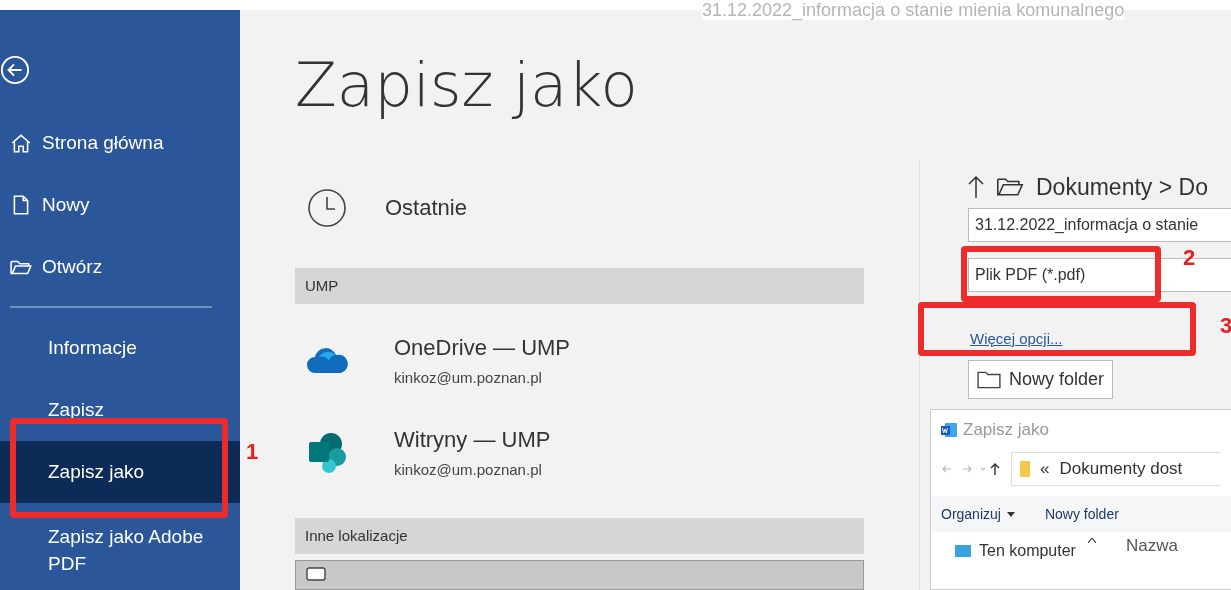  I want to click on home-icon, so click(21, 143).